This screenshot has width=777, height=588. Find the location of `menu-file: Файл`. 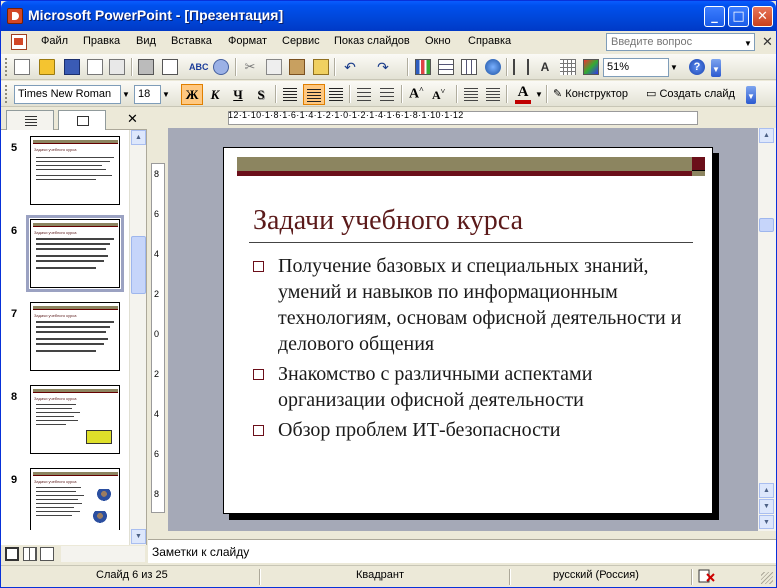

menu-file: Файл is located at coordinates (54, 41).